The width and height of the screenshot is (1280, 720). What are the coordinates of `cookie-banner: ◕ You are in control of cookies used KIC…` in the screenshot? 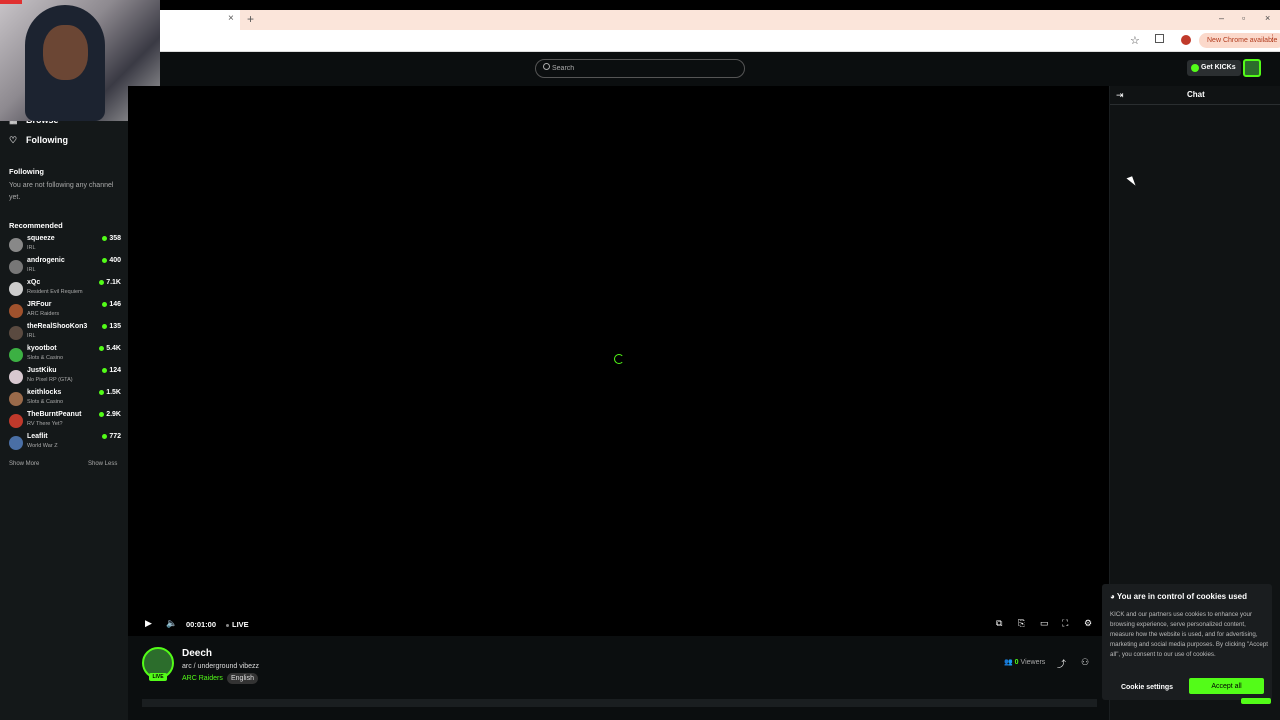 It's located at (1187, 642).